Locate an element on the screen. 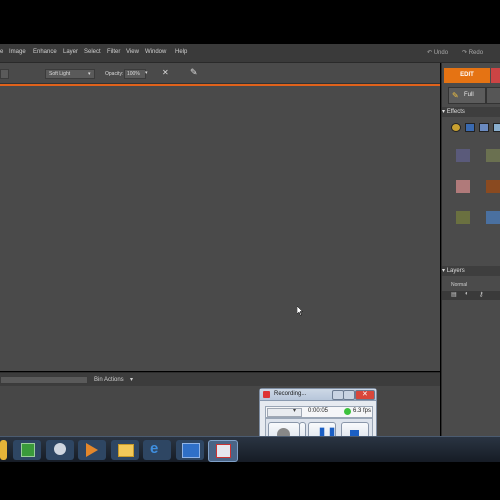 This screenshot has width=500, height=500. taskbar-item: e is located at coordinates (157, 450).